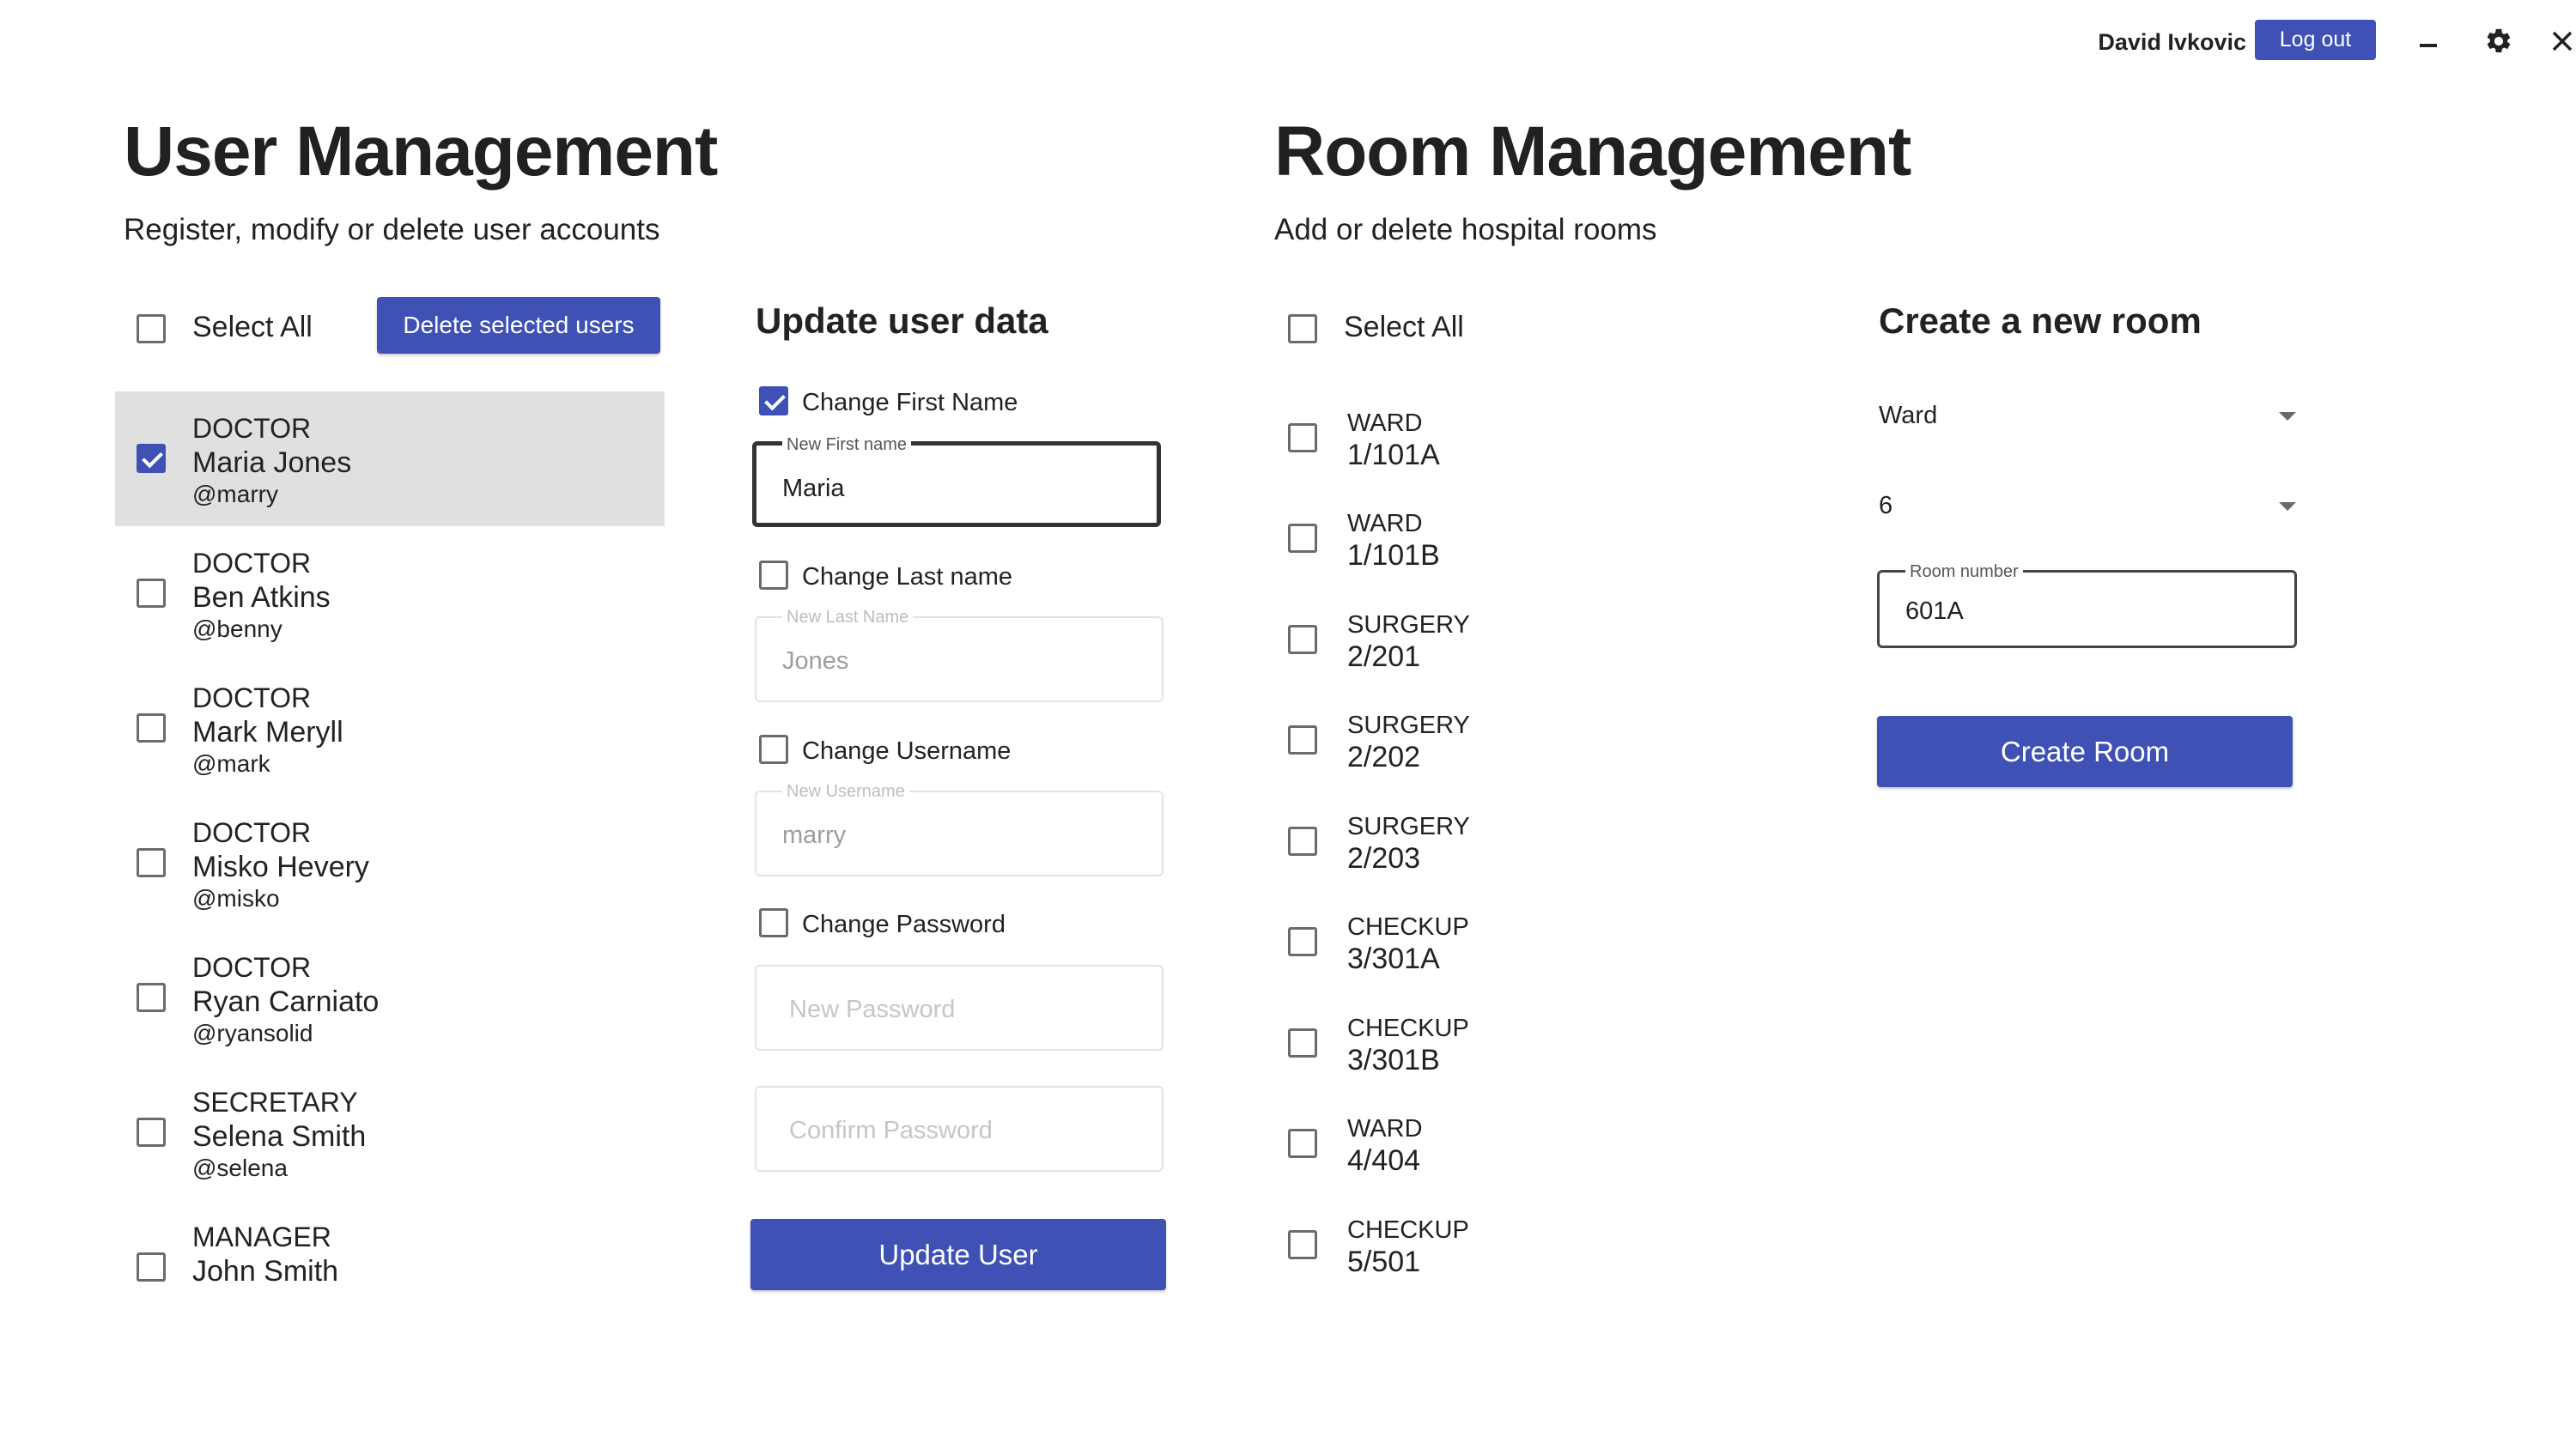 This screenshot has width=2576, height=1449. What do you see at coordinates (392, 229) in the screenshot?
I see `user-management-subtitle: Register, modify or delete user accounts` at bounding box center [392, 229].